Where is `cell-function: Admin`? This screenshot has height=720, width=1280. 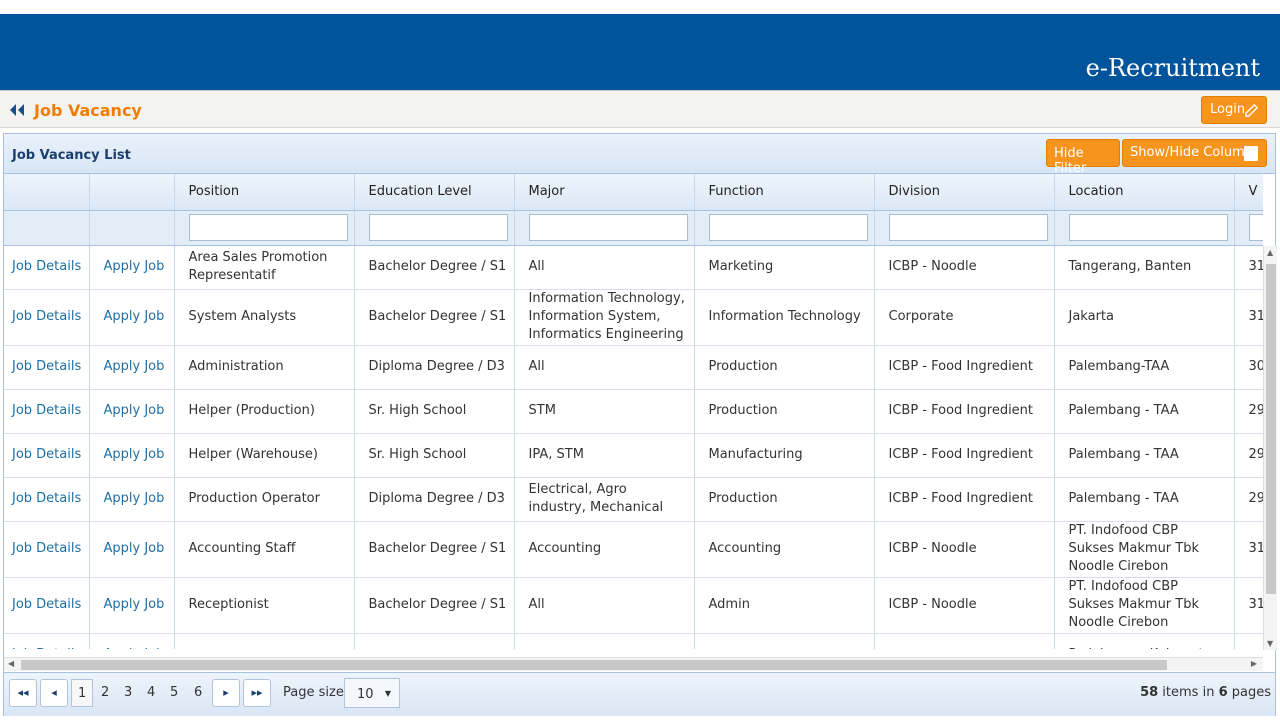
cell-function: Admin is located at coordinates (784, 605).